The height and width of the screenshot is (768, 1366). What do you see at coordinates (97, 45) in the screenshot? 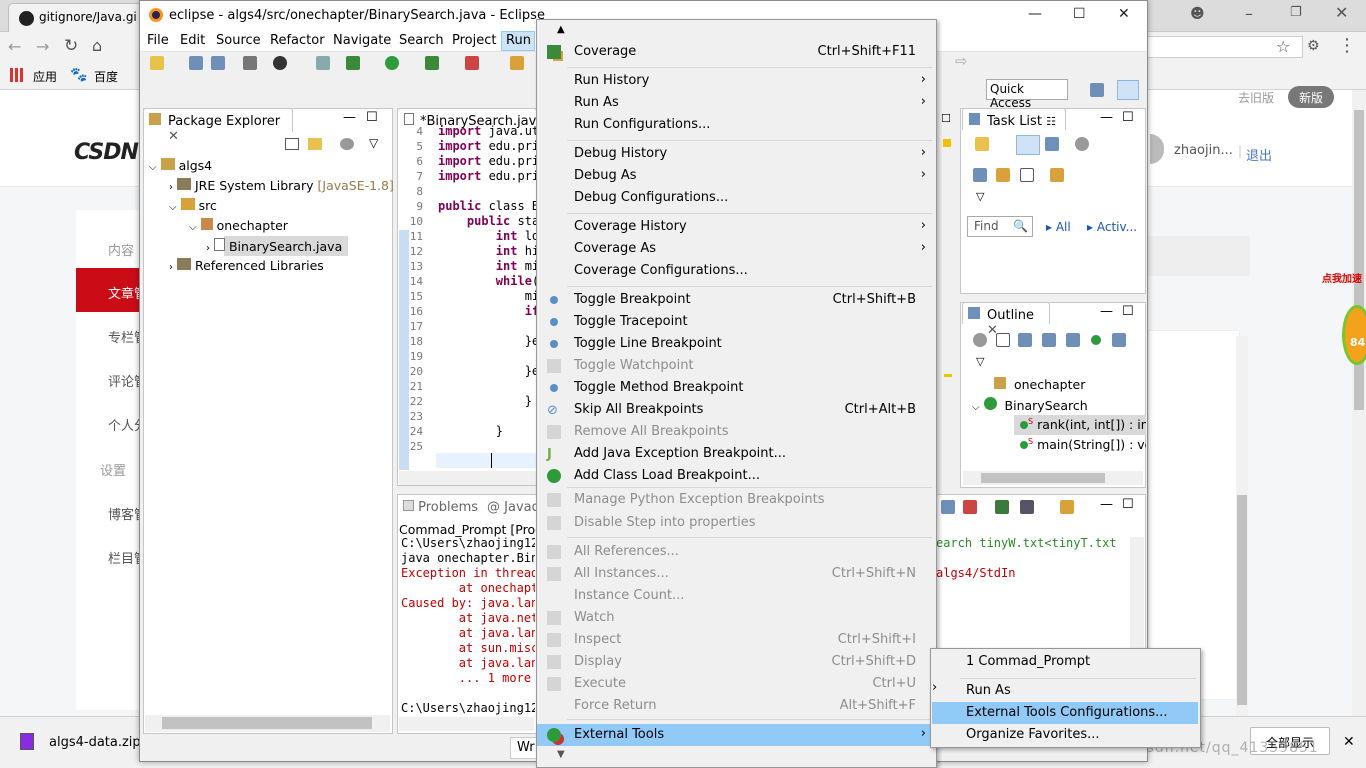
I see `home-icon: ⌂` at bounding box center [97, 45].